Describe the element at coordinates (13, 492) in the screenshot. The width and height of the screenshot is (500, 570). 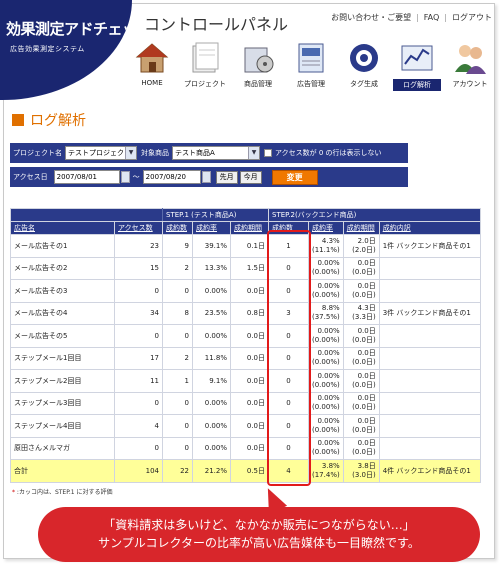
I see `footnote-star: *` at that location.